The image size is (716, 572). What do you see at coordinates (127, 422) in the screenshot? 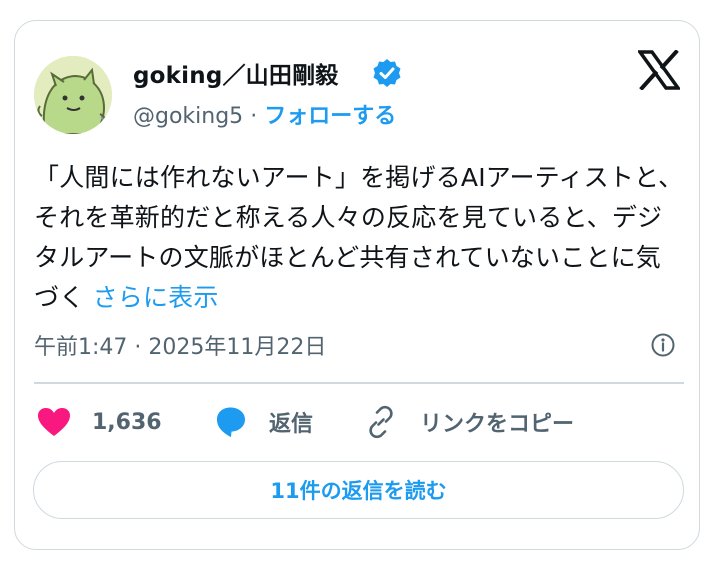
I see `like-count: 1,636` at bounding box center [127, 422].